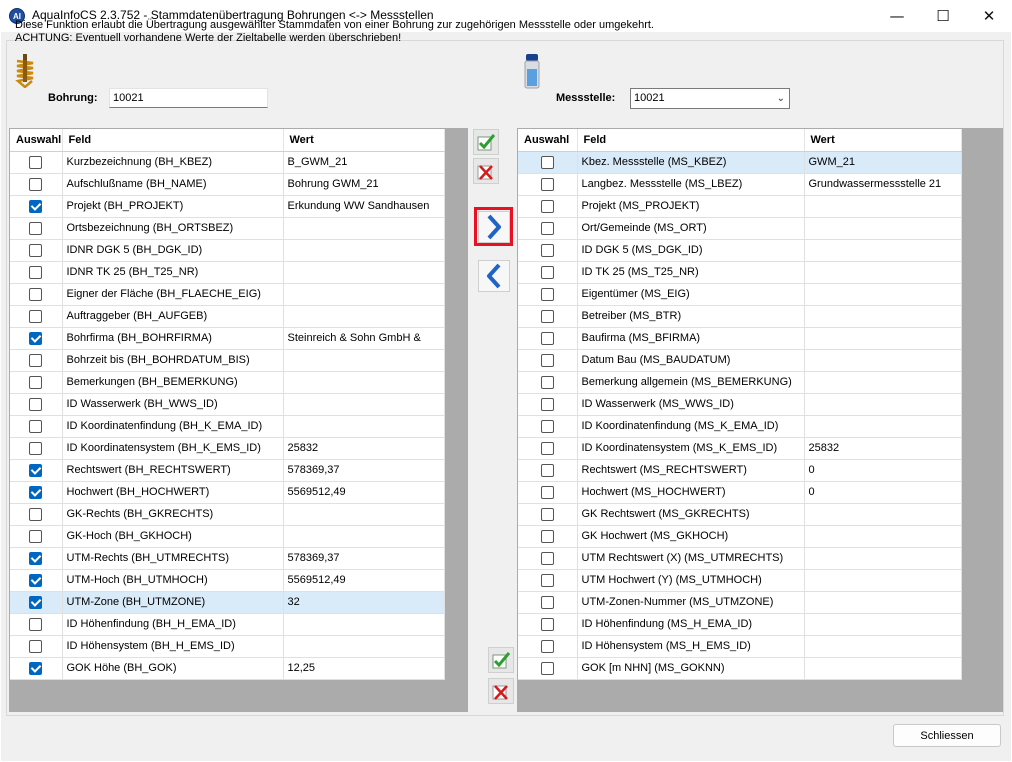  What do you see at coordinates (227, 360) in the screenshot?
I see `table-row: Bohrzeit bis (BH_BOHRDATUM_BIS)` at bounding box center [227, 360].